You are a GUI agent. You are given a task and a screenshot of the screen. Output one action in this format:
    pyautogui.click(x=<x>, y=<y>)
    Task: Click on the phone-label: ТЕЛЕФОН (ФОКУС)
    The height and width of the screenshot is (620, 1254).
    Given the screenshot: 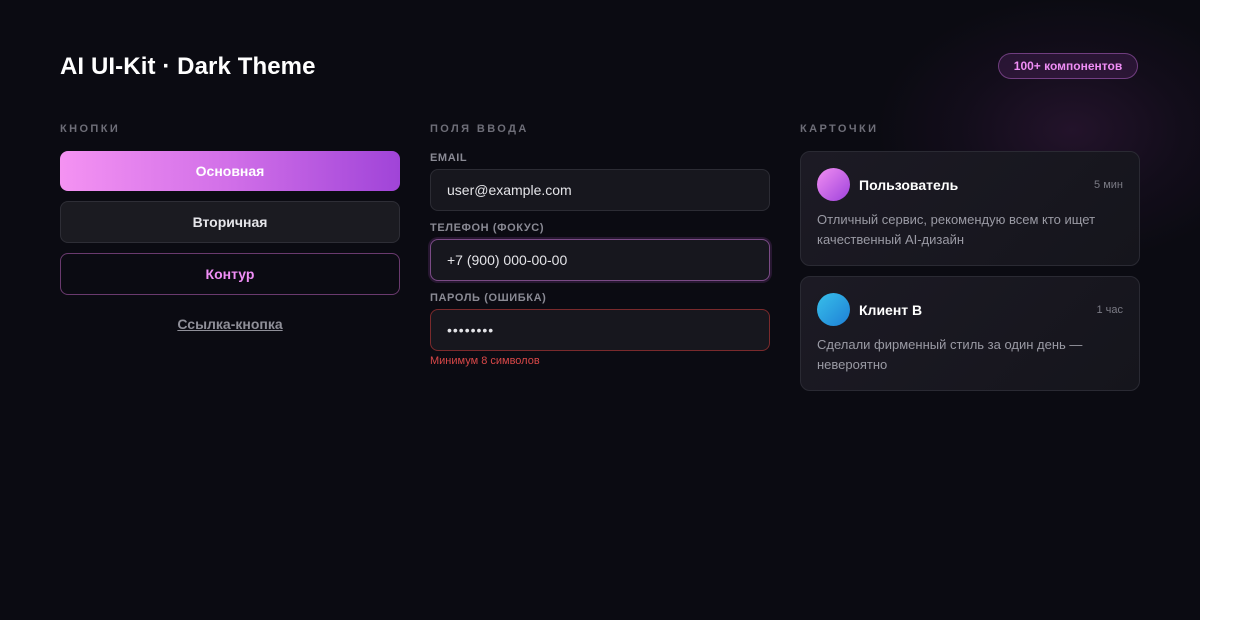 What is the action you would take?
    pyautogui.click(x=487, y=228)
    